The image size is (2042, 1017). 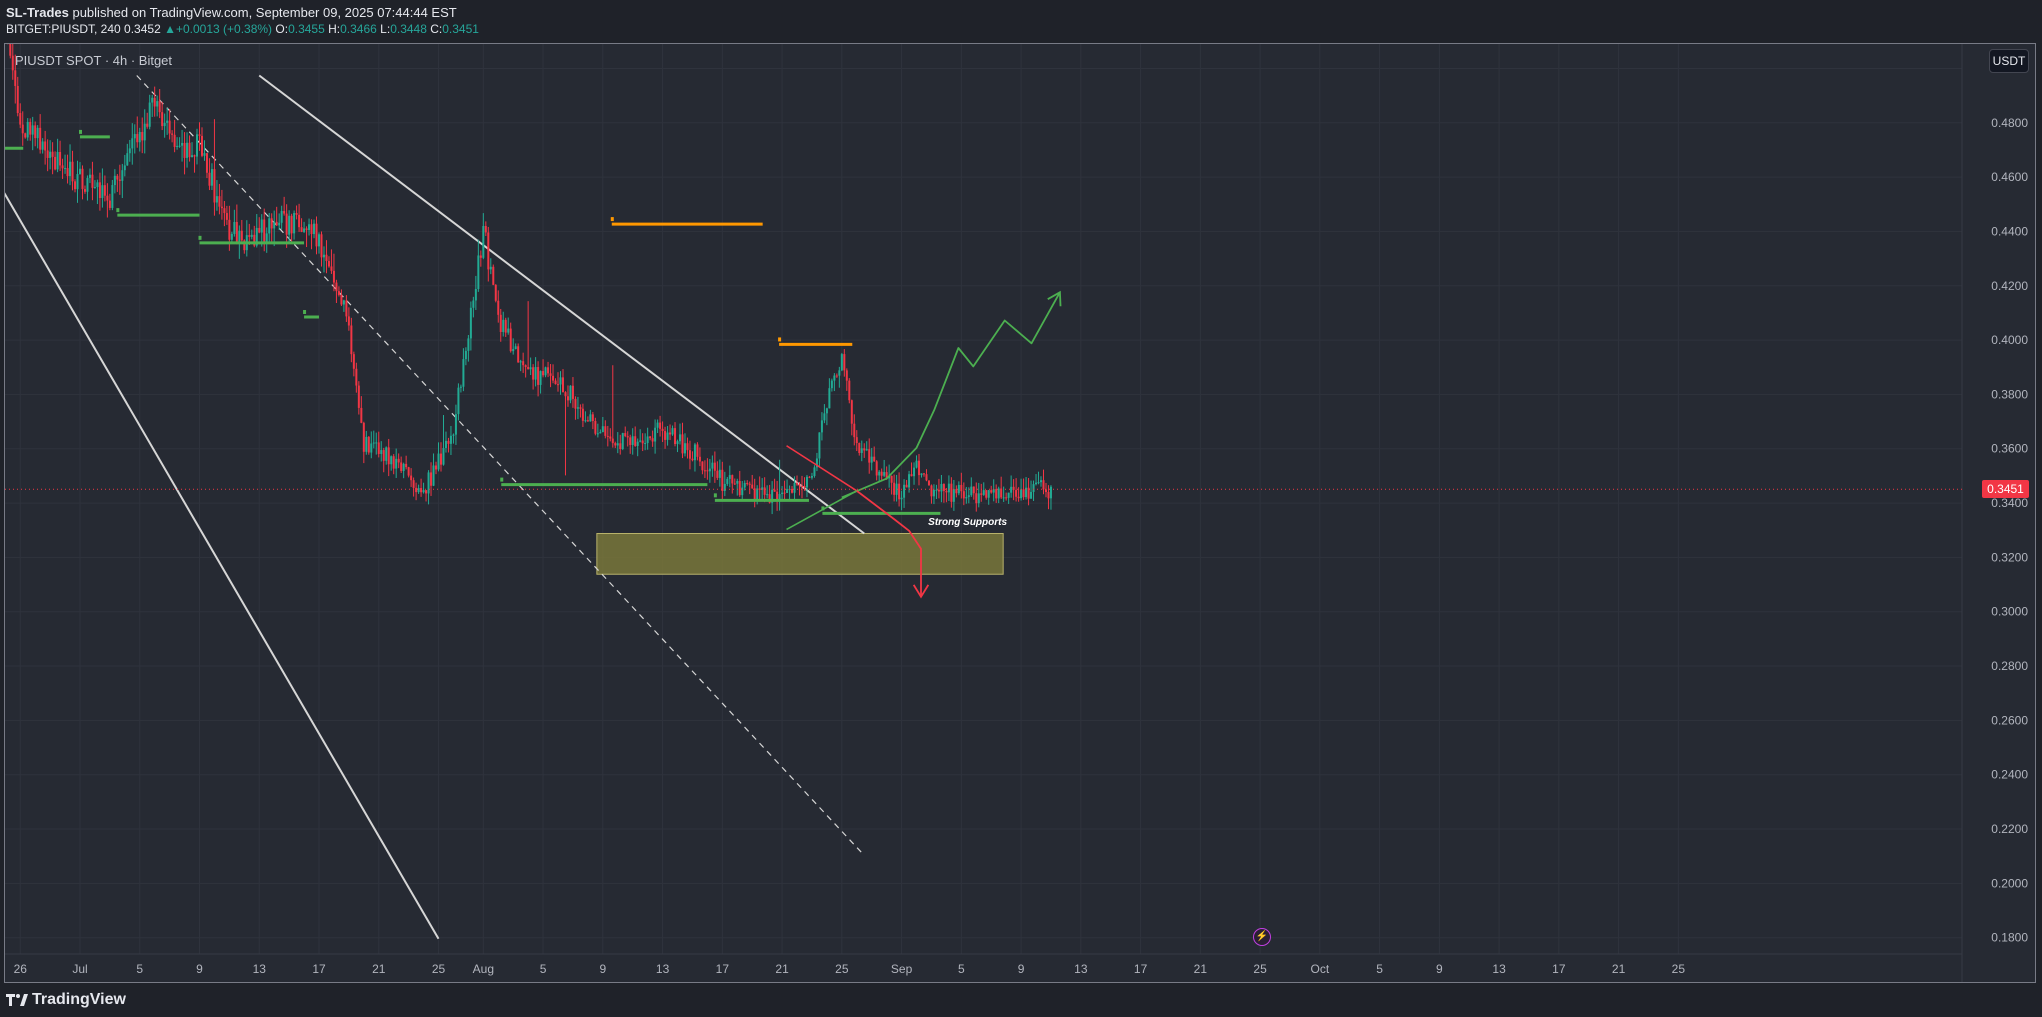 What do you see at coordinates (439, 969) in the screenshot?
I see `time-tick-label: 25` at bounding box center [439, 969].